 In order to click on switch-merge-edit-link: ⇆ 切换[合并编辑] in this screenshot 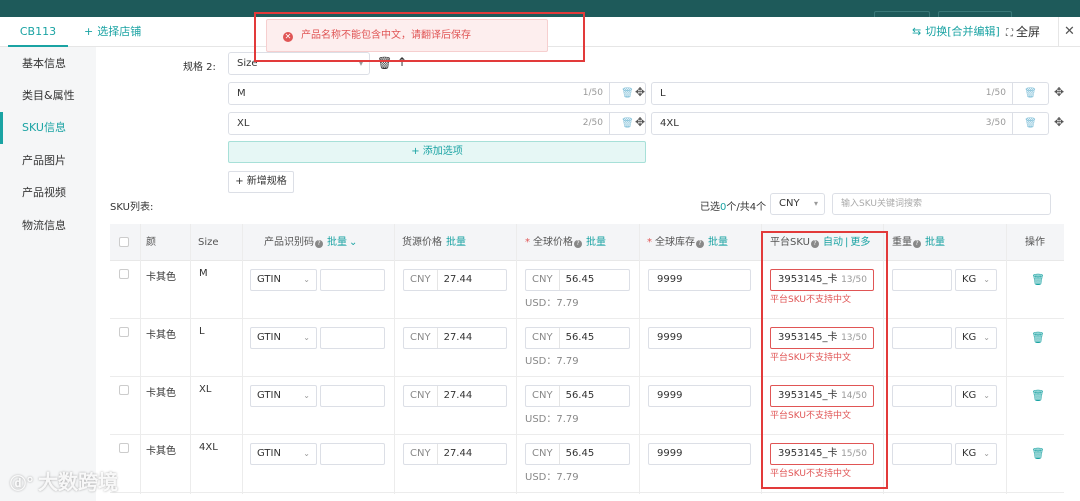, I will do `click(956, 32)`.